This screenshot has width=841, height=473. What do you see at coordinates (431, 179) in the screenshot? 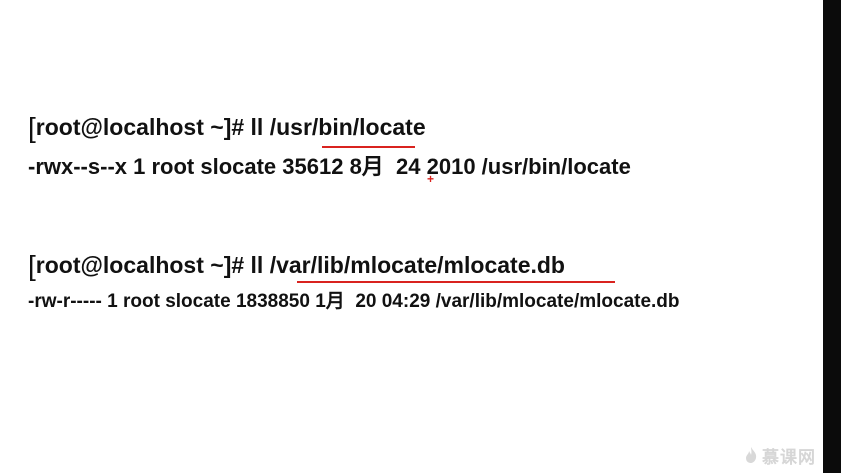
I see `mouse-cursor-icon: +` at bounding box center [431, 179].